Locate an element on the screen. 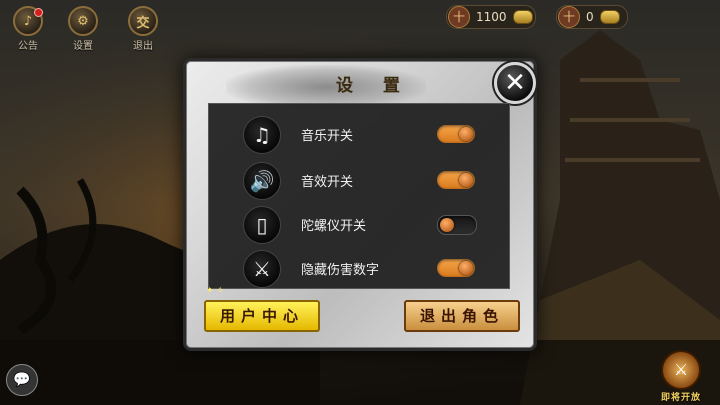  gem-amount: 0 is located at coordinates (590, 17).